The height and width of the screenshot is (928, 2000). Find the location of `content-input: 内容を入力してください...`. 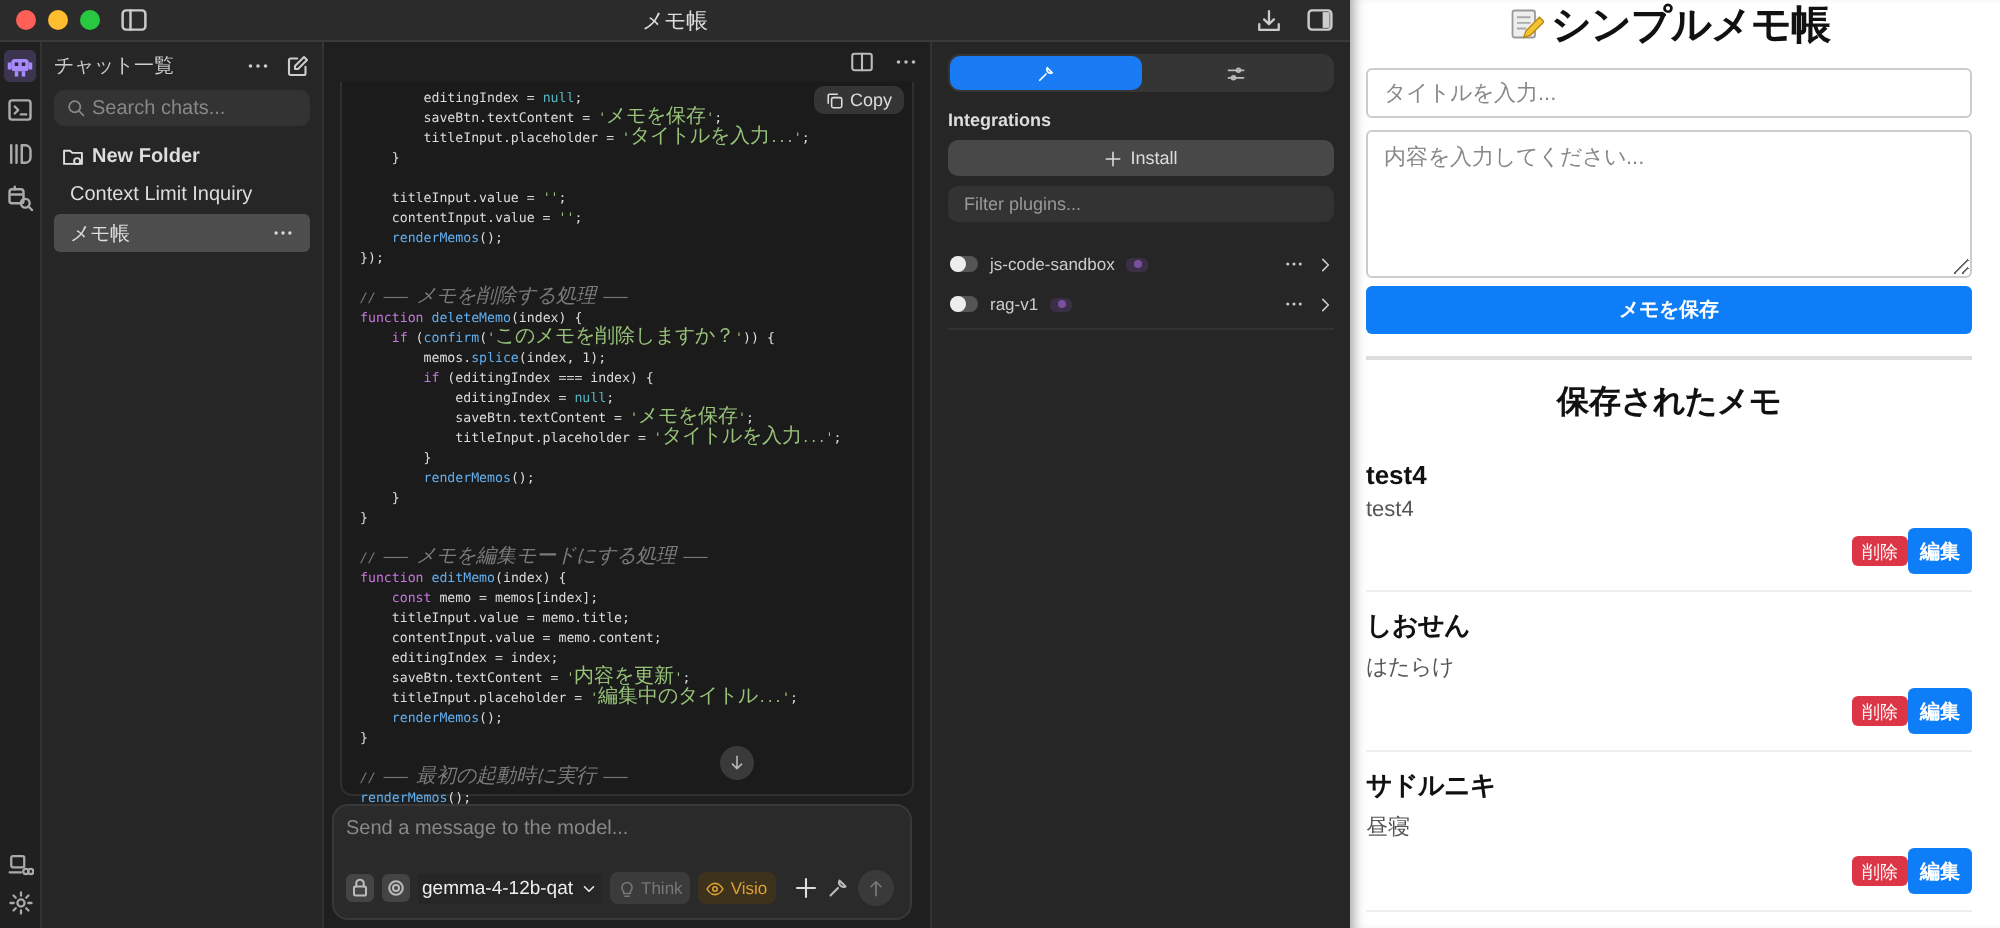

content-input: 内容を入力してください... is located at coordinates (1669, 204).